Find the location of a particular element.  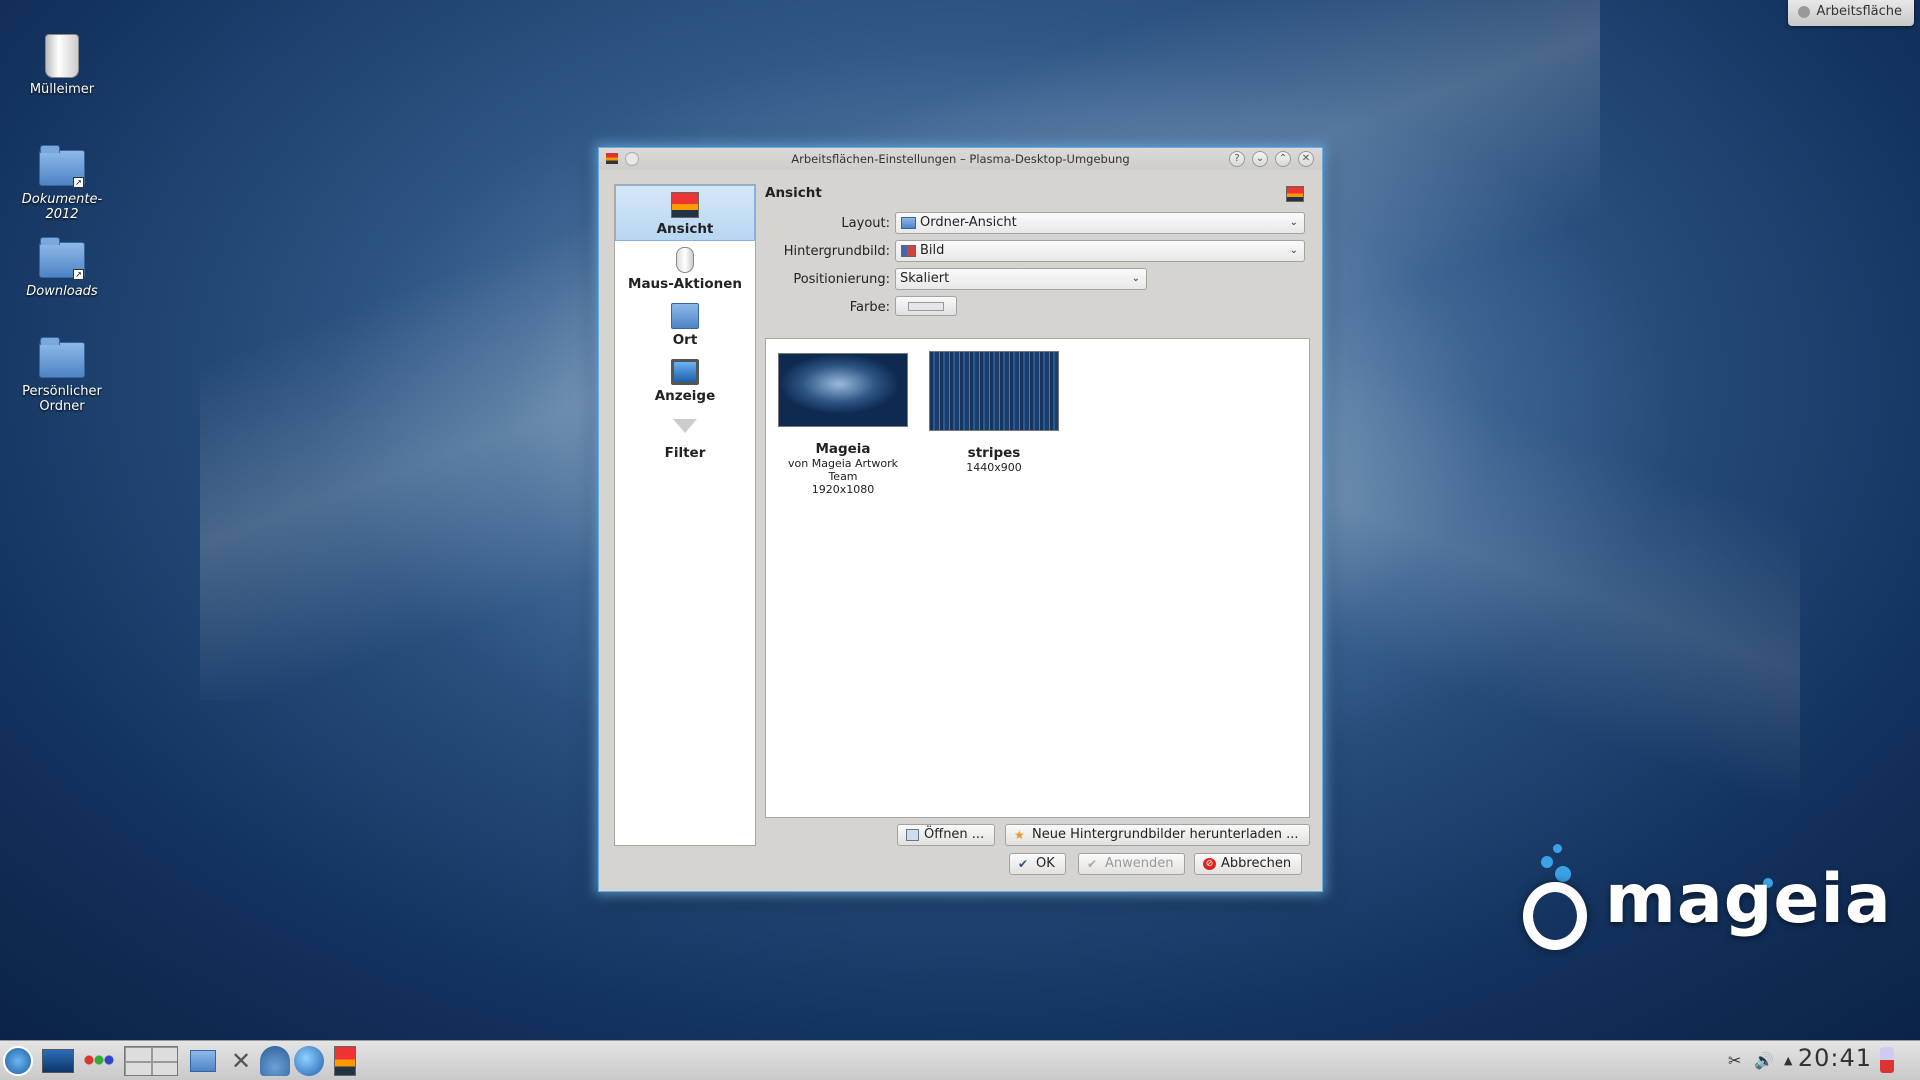

minimize-button: ⌄ is located at coordinates (1260, 159).